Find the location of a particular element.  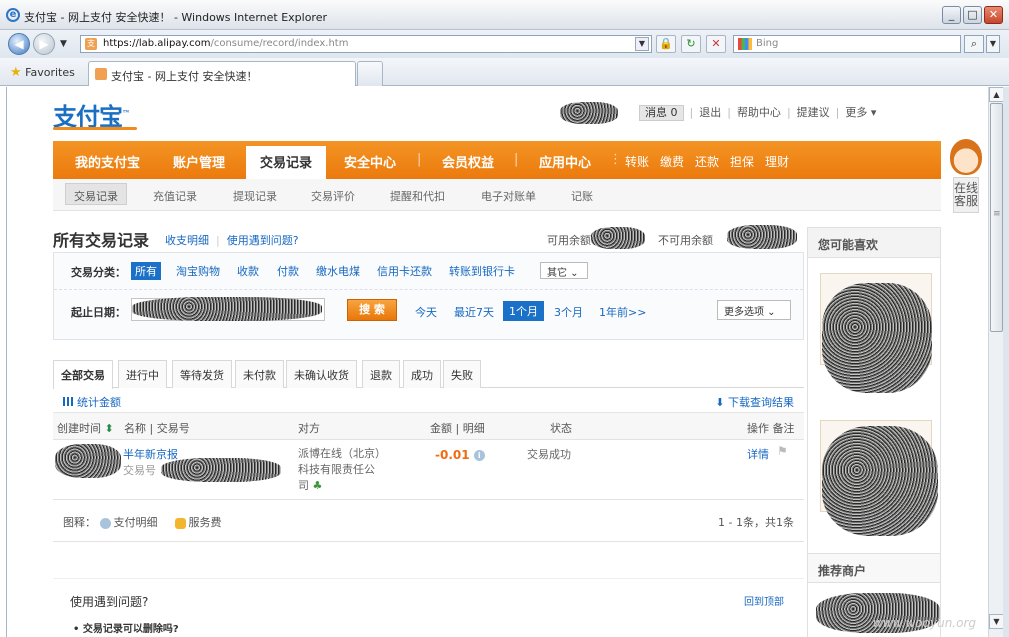

row-name-link: 半年新京报 is located at coordinates (150, 454).